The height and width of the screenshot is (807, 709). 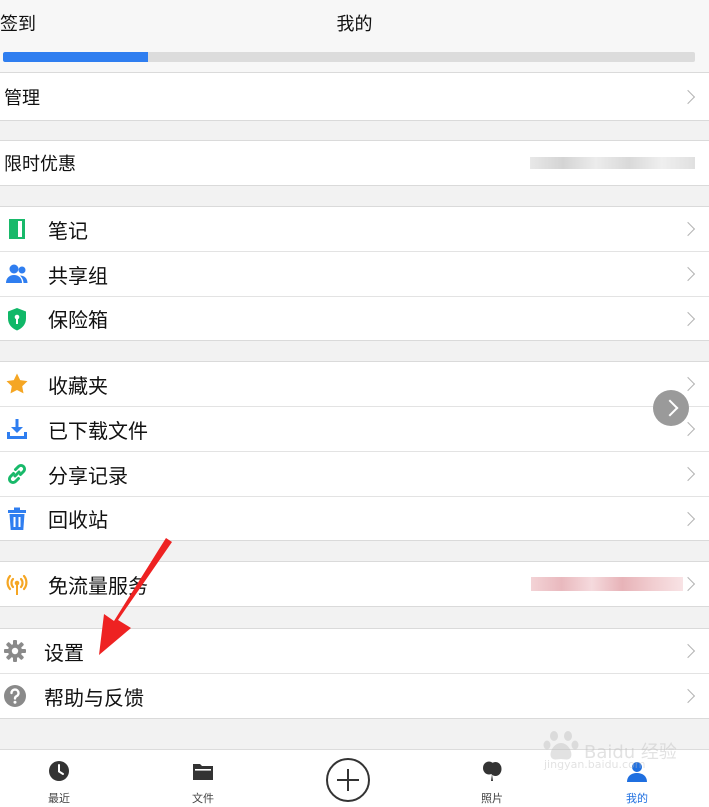 What do you see at coordinates (59, 771) in the screenshot?
I see `clock-icon` at bounding box center [59, 771].